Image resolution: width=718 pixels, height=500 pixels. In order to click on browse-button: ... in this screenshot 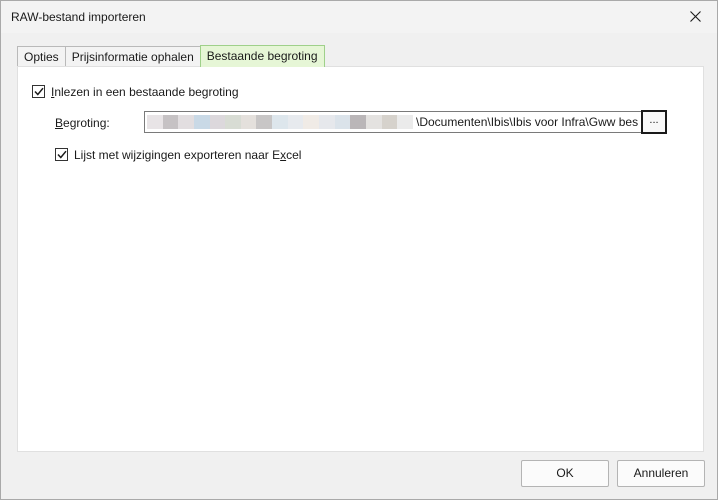, I will do `click(654, 122)`.